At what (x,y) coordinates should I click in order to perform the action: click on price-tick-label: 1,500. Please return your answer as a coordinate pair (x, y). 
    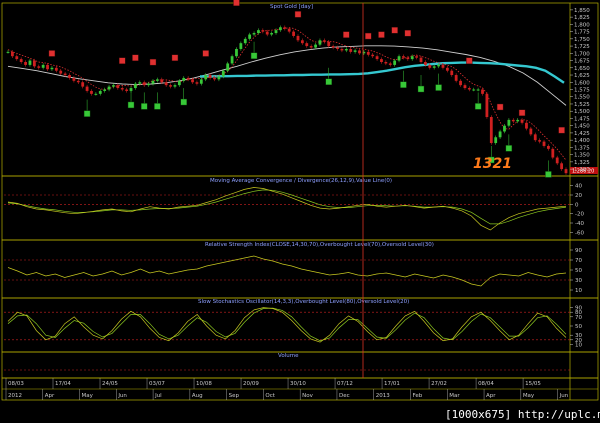
    Looking at the image, I should click on (582, 112).